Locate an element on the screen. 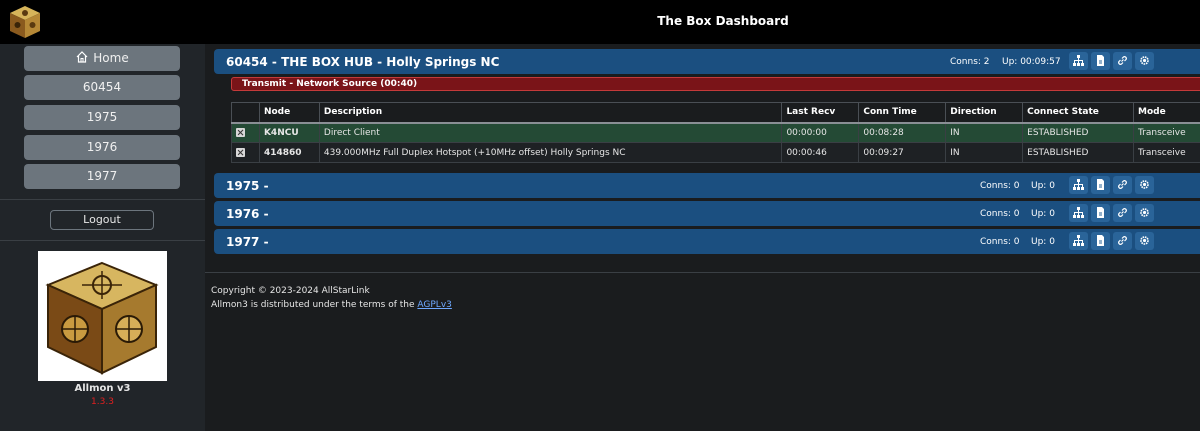  node-conns: Conns: 2 is located at coordinates (970, 62).